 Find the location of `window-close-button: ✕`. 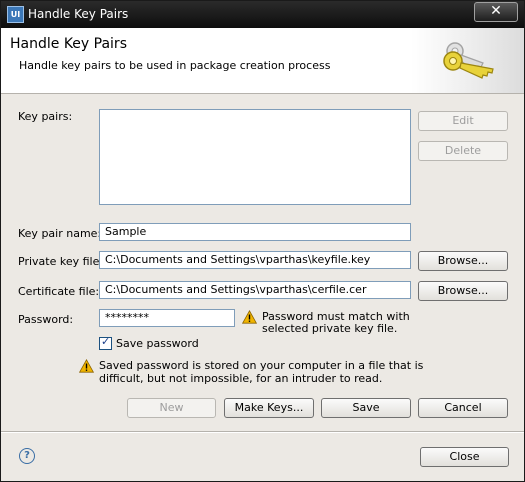

window-close-button: ✕ is located at coordinates (496, 12).